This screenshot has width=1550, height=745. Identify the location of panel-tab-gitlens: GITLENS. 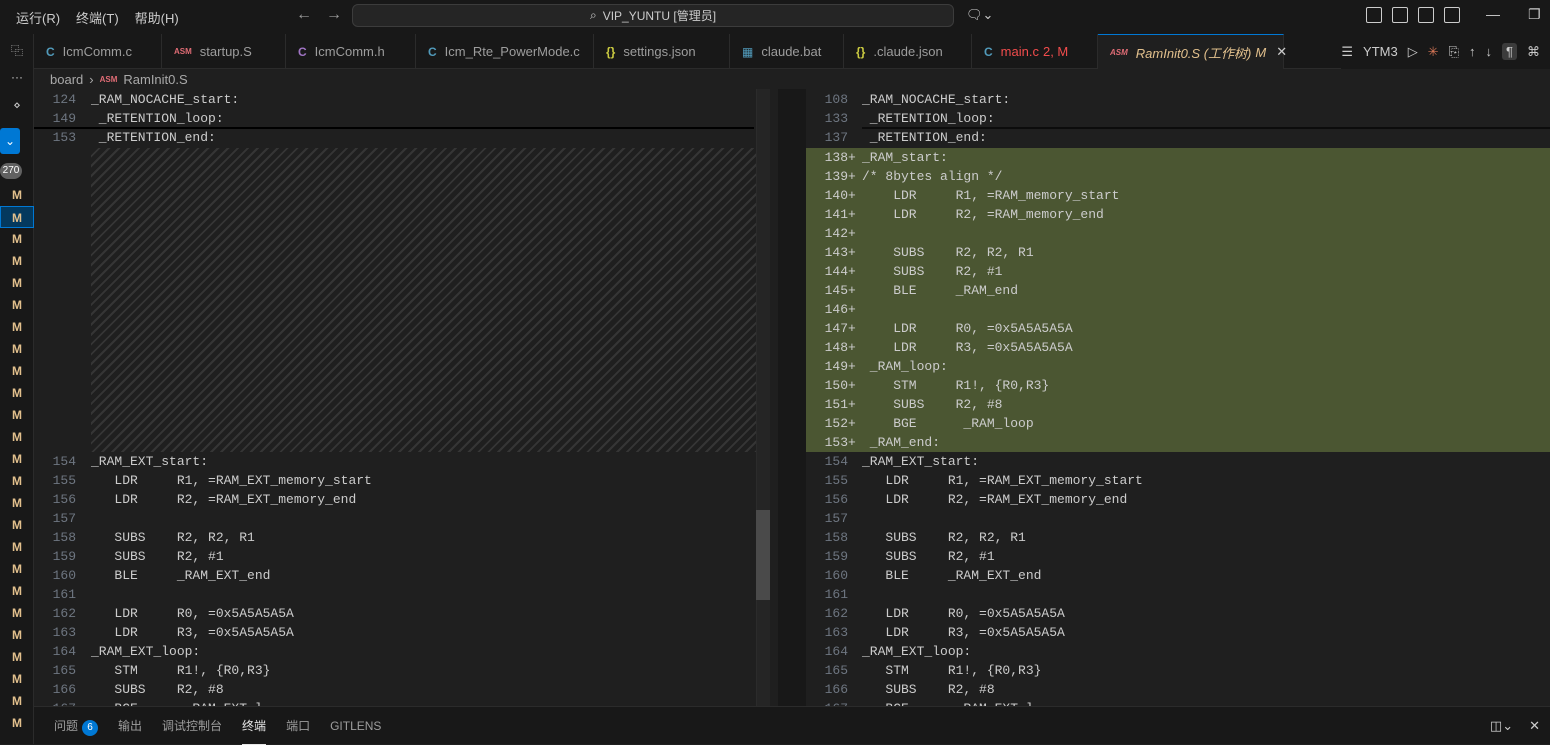
(355, 726).